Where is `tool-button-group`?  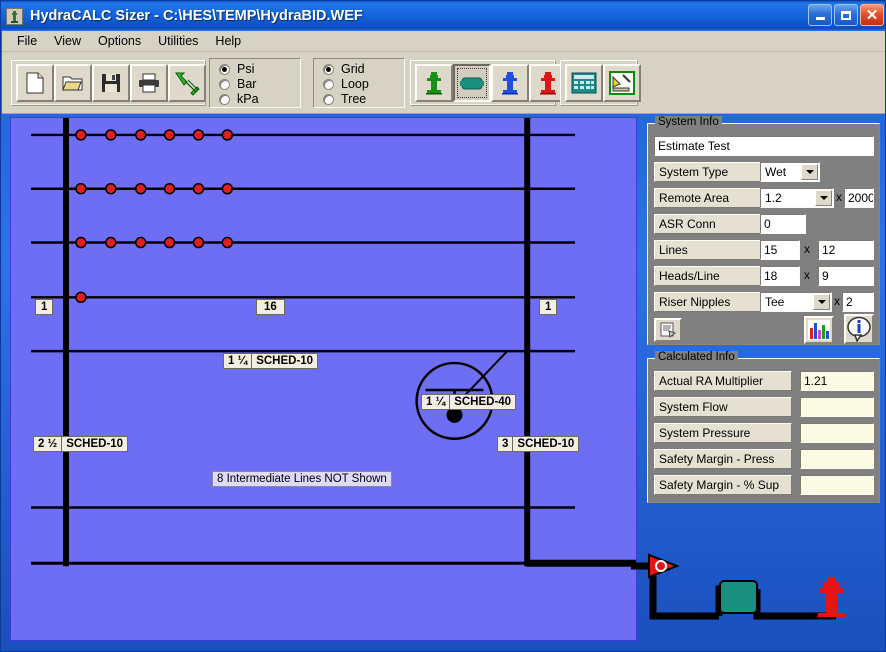 tool-button-group is located at coordinates (600, 83).